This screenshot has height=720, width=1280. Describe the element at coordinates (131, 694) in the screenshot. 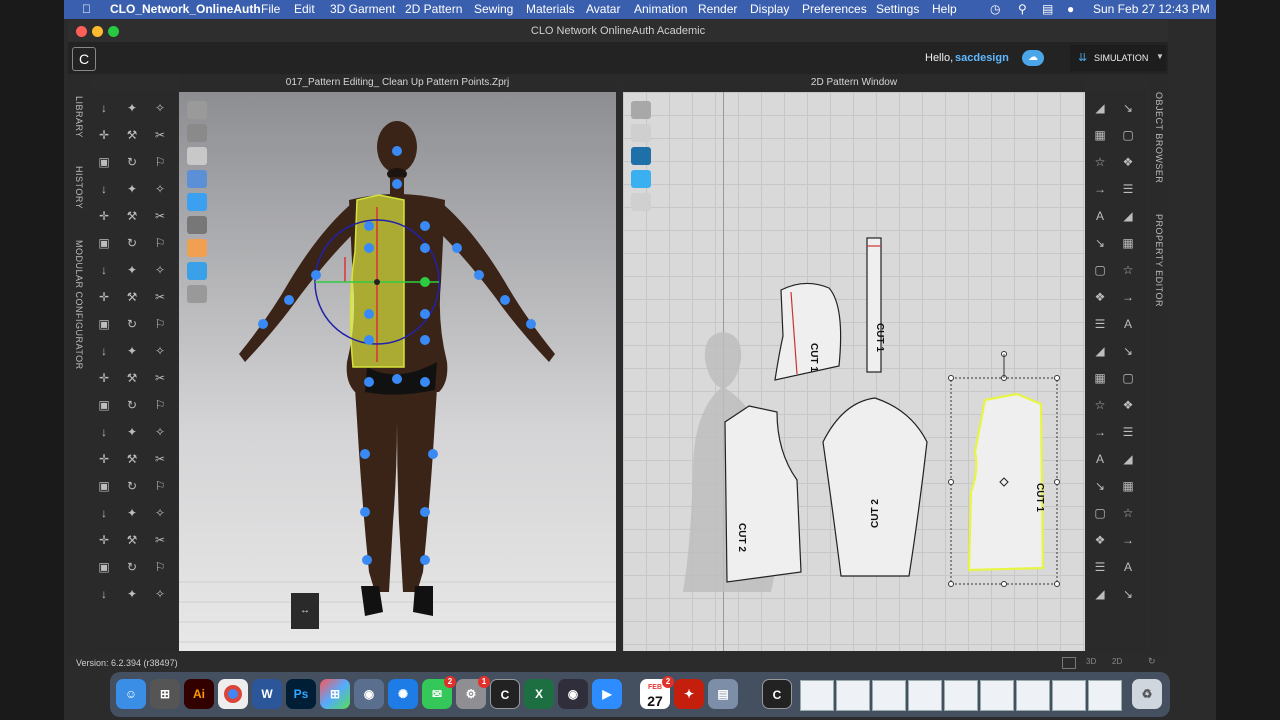

I see `finder-icon: ☺` at that location.